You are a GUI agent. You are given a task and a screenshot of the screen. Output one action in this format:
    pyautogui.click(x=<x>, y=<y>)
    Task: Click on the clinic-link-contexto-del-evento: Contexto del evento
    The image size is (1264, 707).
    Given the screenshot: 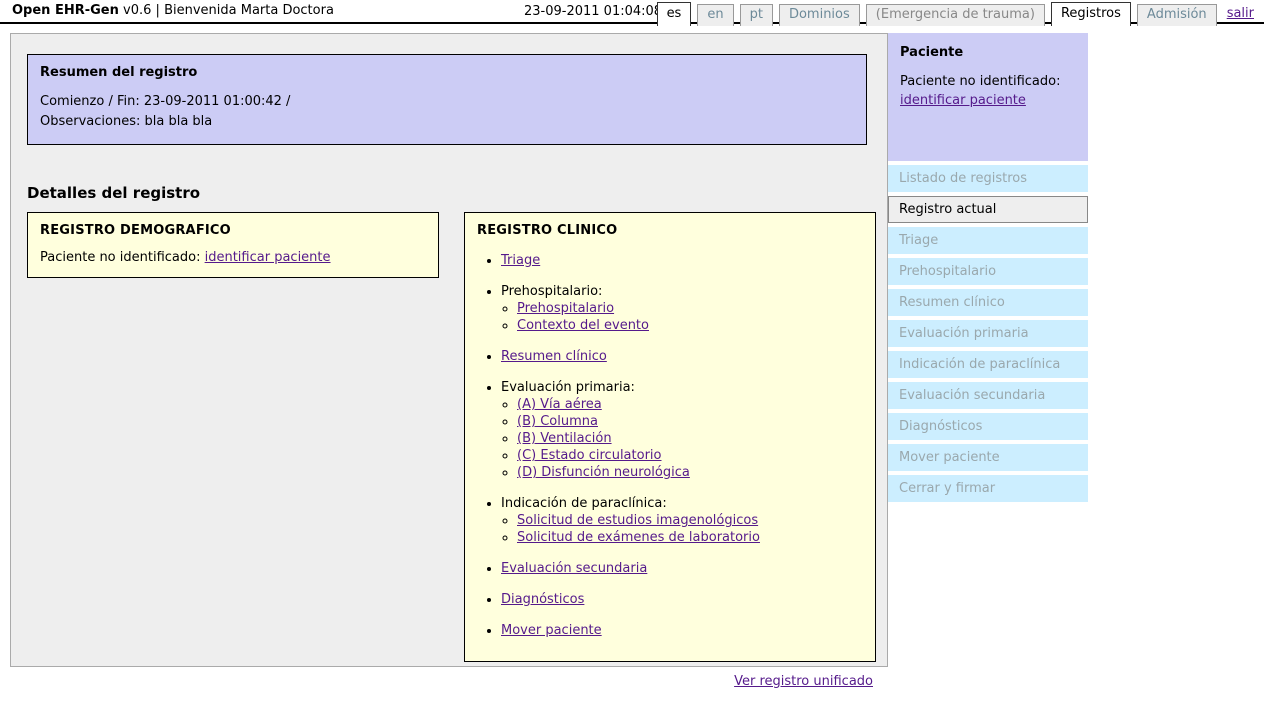 What is the action you would take?
    pyautogui.click(x=583, y=325)
    